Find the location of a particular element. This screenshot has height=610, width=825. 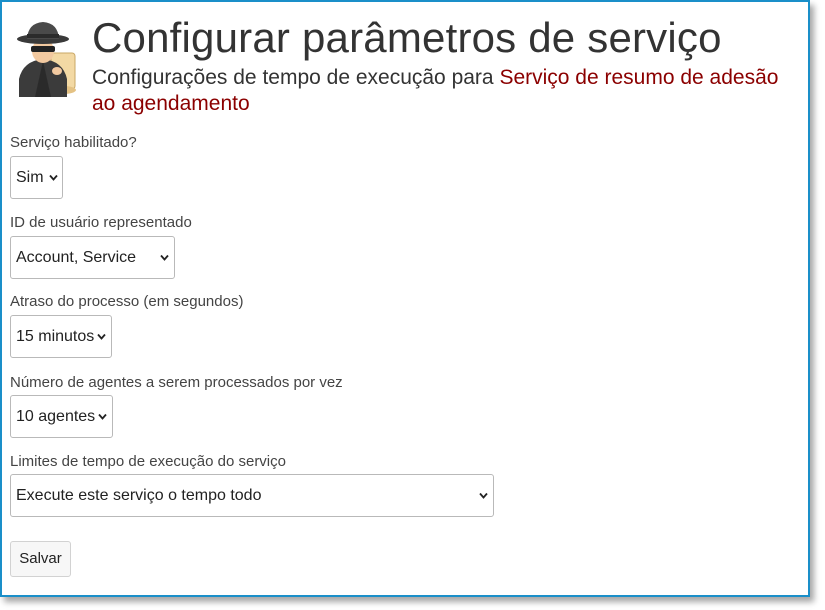

runtime-limits-label: Limites de tempo de execução do serviço is located at coordinates (148, 461).